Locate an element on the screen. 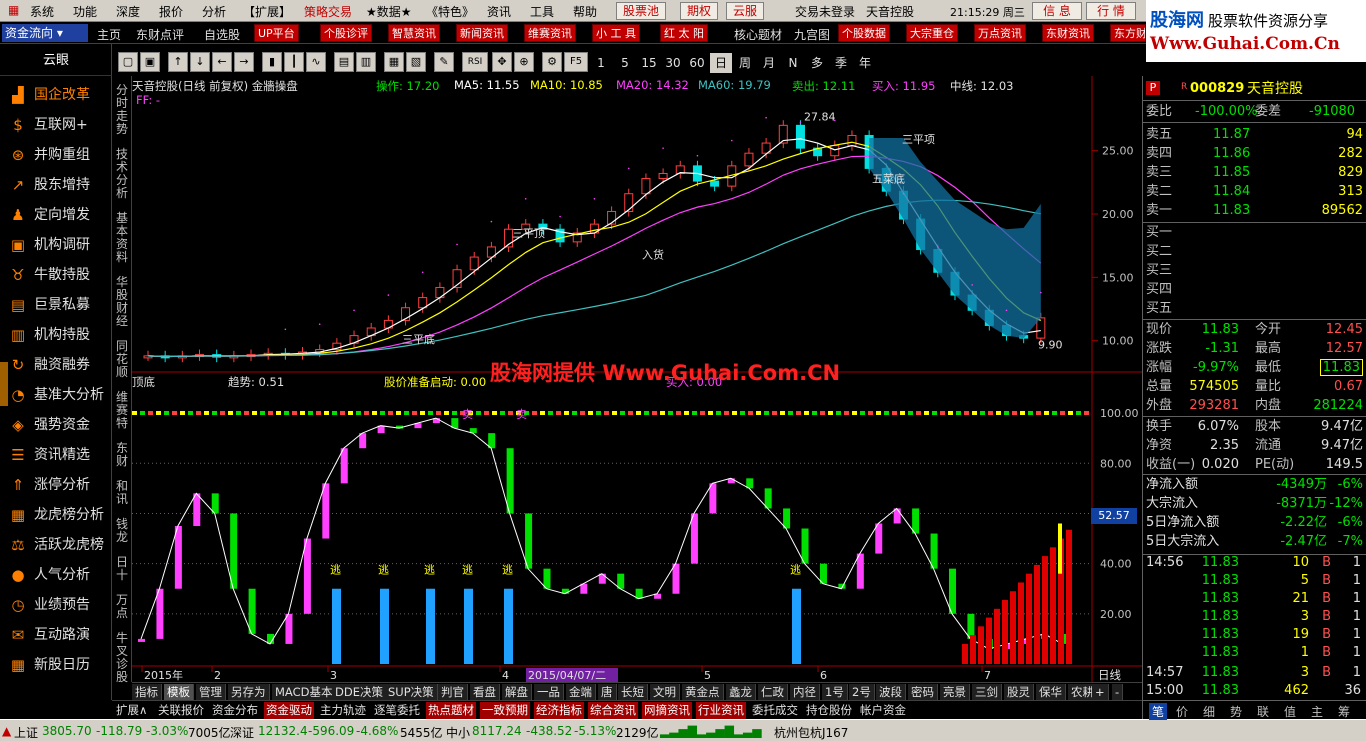 The width and height of the screenshot is (1366, 741). menu-item-tools: 工具 is located at coordinates (542, 11).